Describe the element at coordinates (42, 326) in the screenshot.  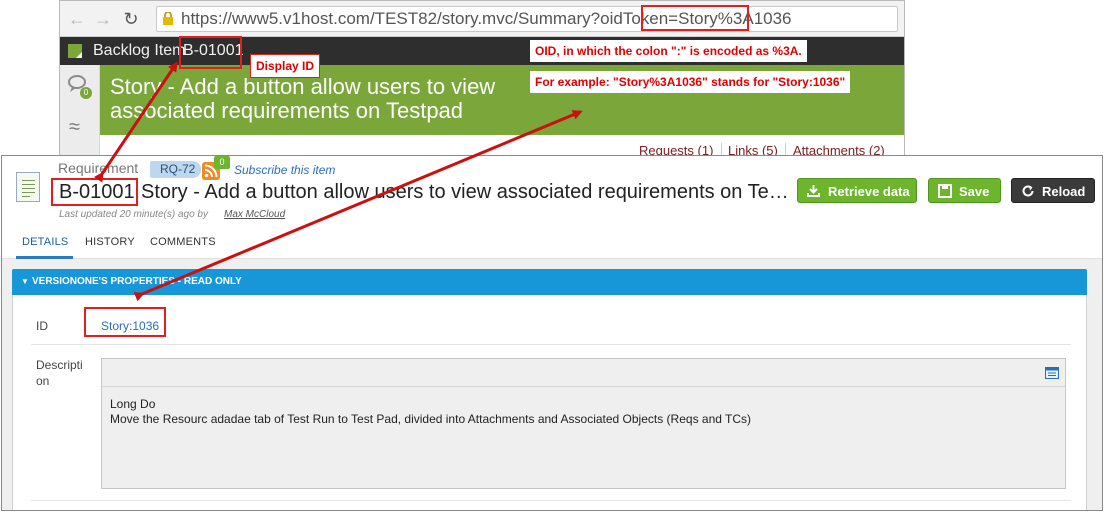
I see `id-label: ID` at that location.